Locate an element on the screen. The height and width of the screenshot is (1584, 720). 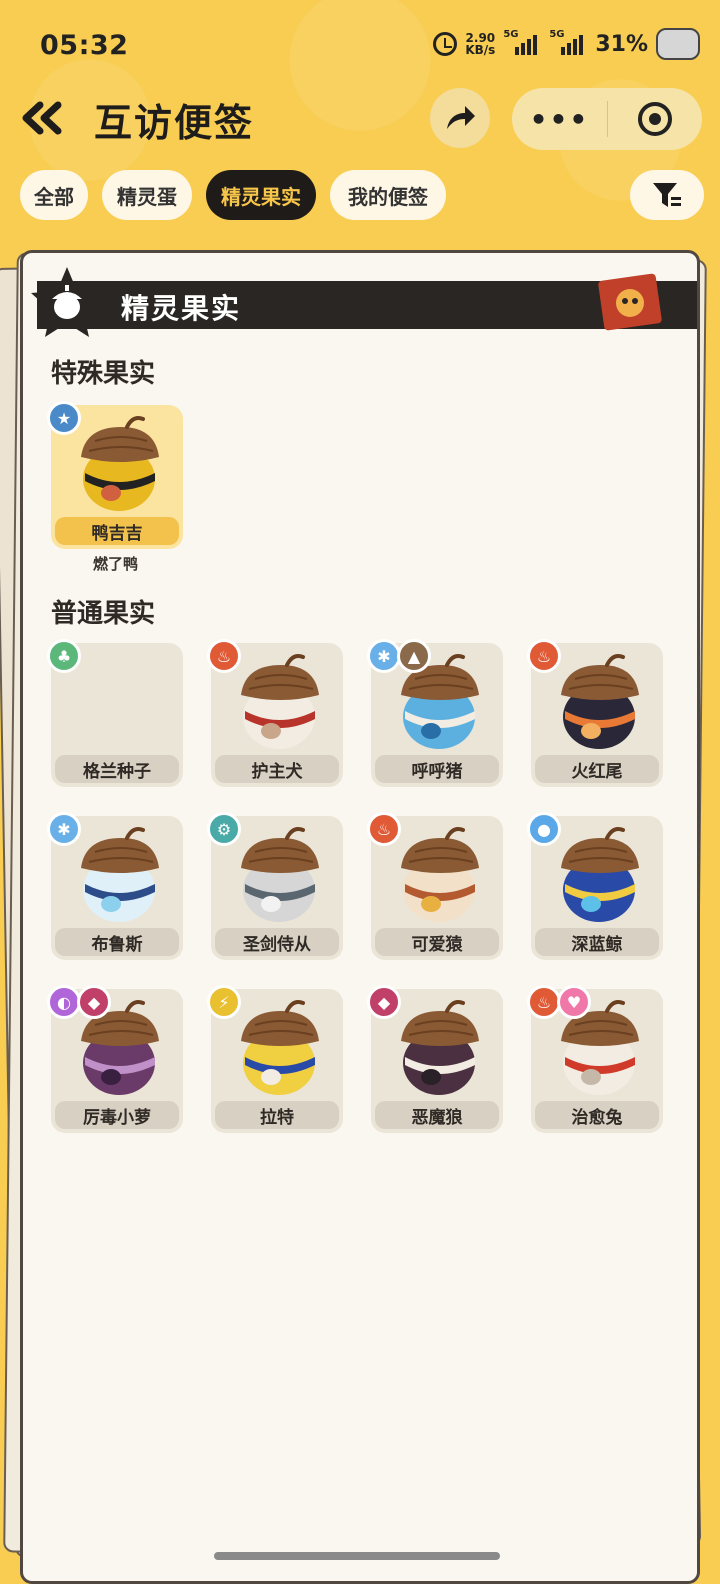
fruit-card: 呼呼猪 ✱ ▲ is located at coordinates (435, 713).